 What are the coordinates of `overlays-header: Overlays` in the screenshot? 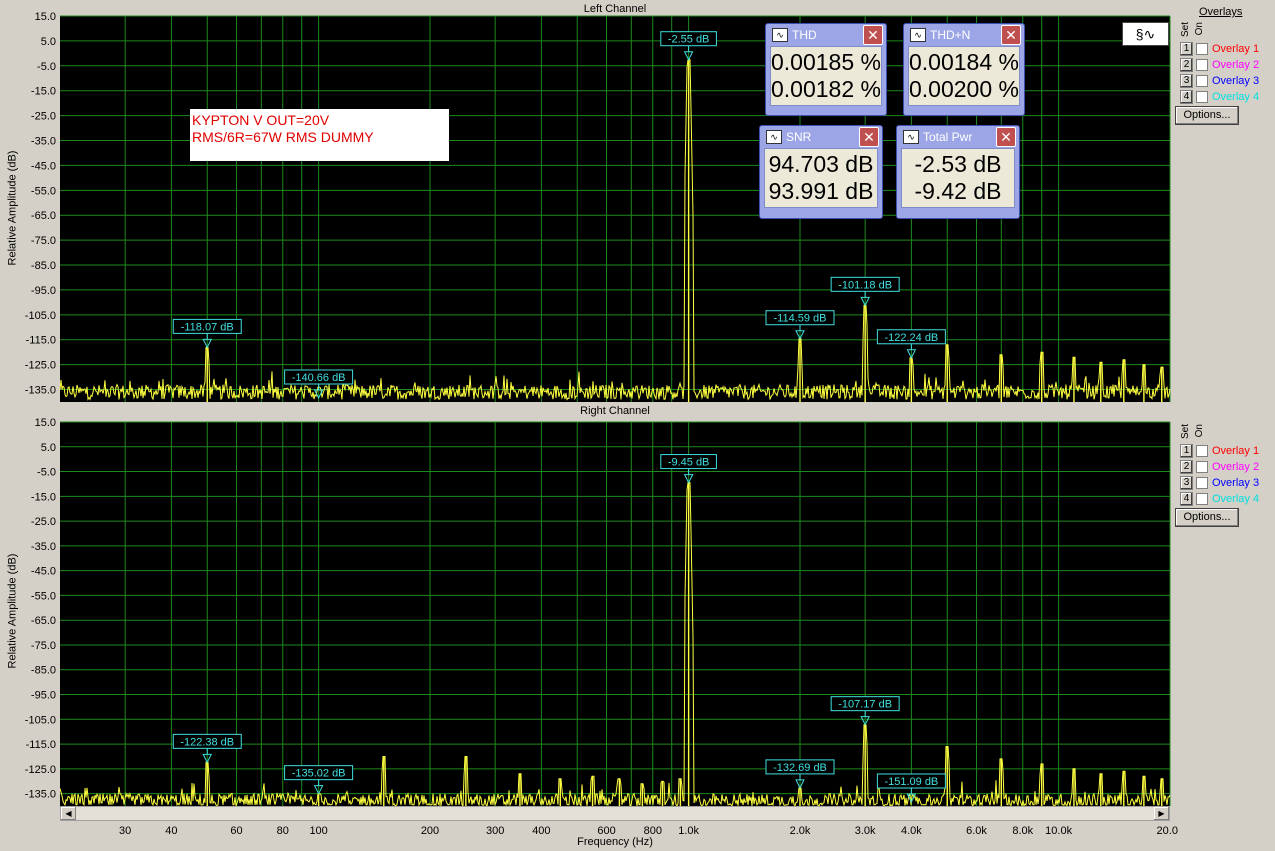 It's located at (1221, 12).